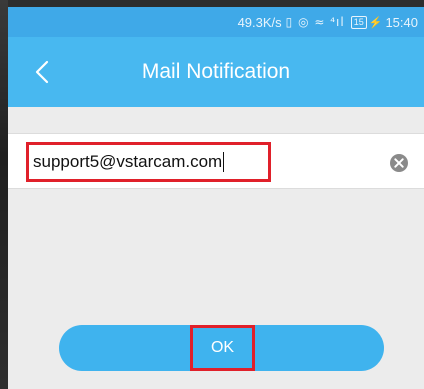  Describe the element at coordinates (315, 22) in the screenshot. I see `status-icons: ▯ ◎ ≈ ⁴ıl` at that location.